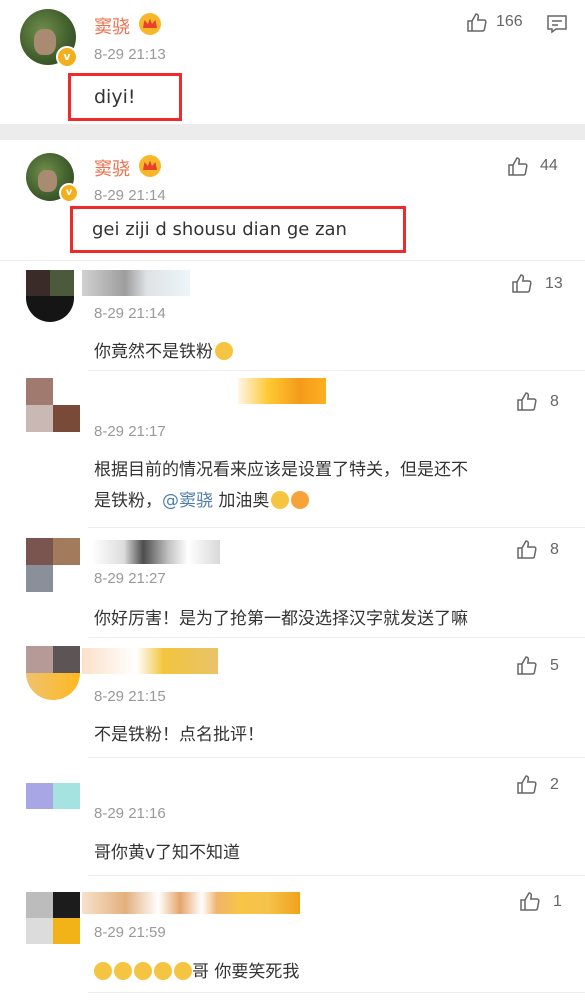 The height and width of the screenshot is (1000, 585). Describe the element at coordinates (187, 501) in the screenshot. I see `mention-link: @窦骁` at that location.